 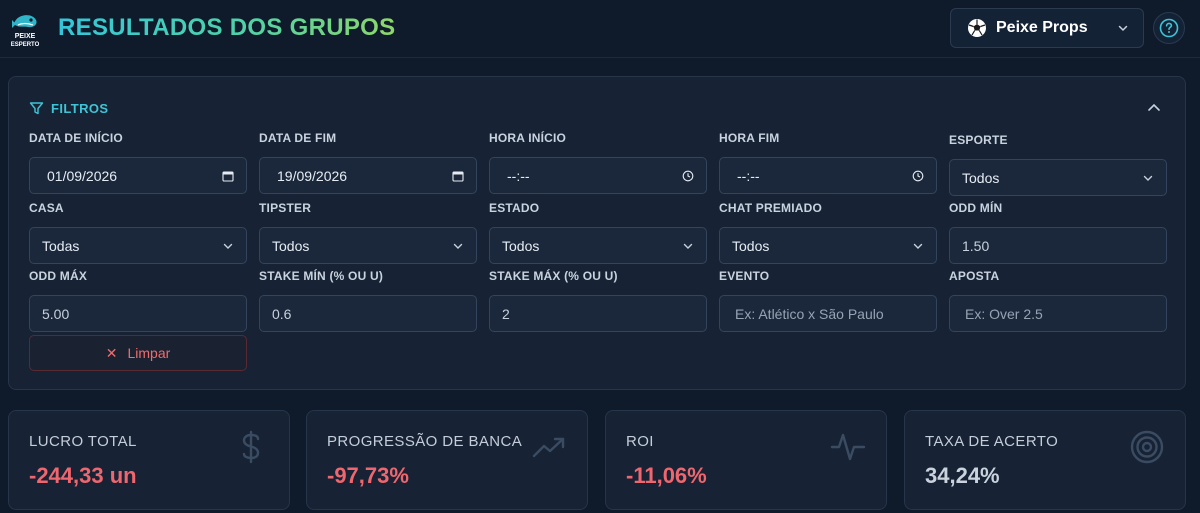 I want to click on stake-min-value: 0.6, so click(x=282, y=313).